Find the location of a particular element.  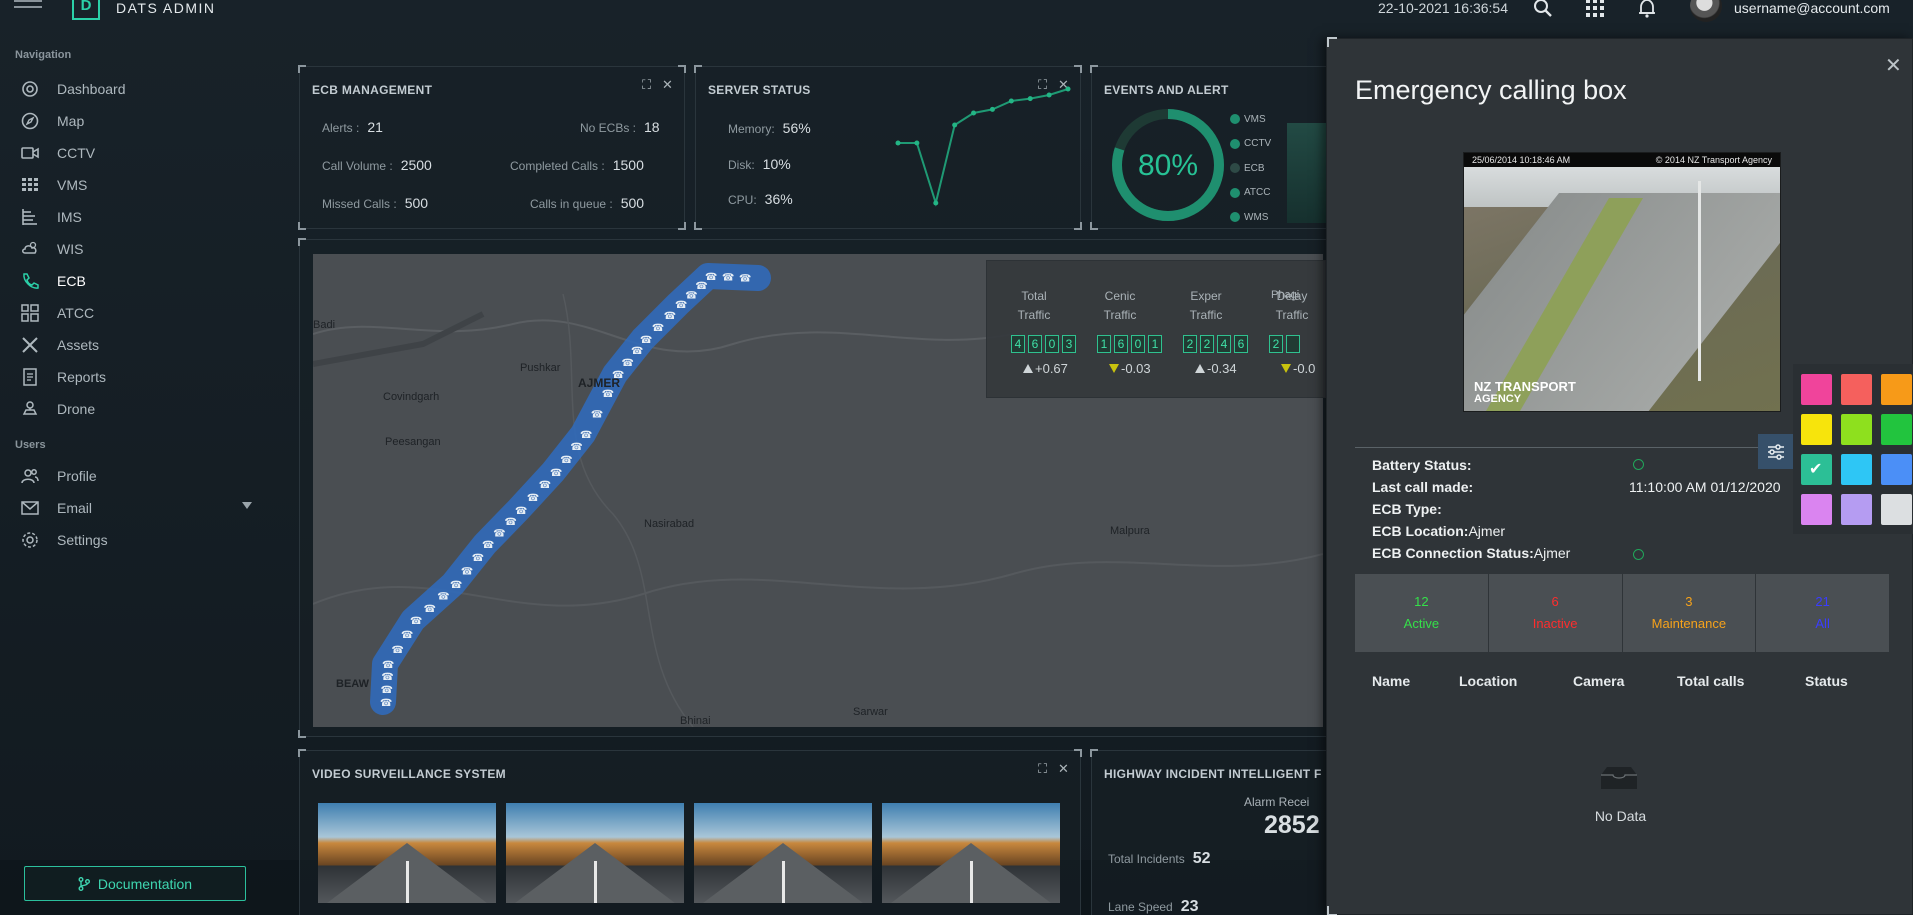

column-header-camera: Camera is located at coordinates (1598, 681).